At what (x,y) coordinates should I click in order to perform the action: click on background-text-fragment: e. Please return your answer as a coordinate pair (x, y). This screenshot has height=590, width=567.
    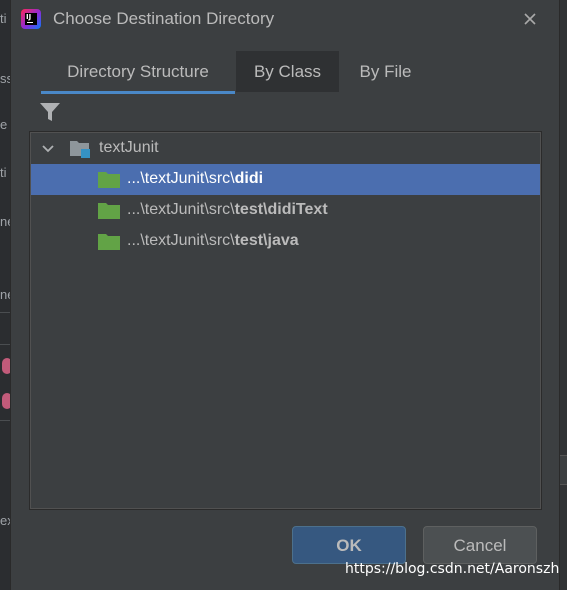
    Looking at the image, I should click on (4, 124).